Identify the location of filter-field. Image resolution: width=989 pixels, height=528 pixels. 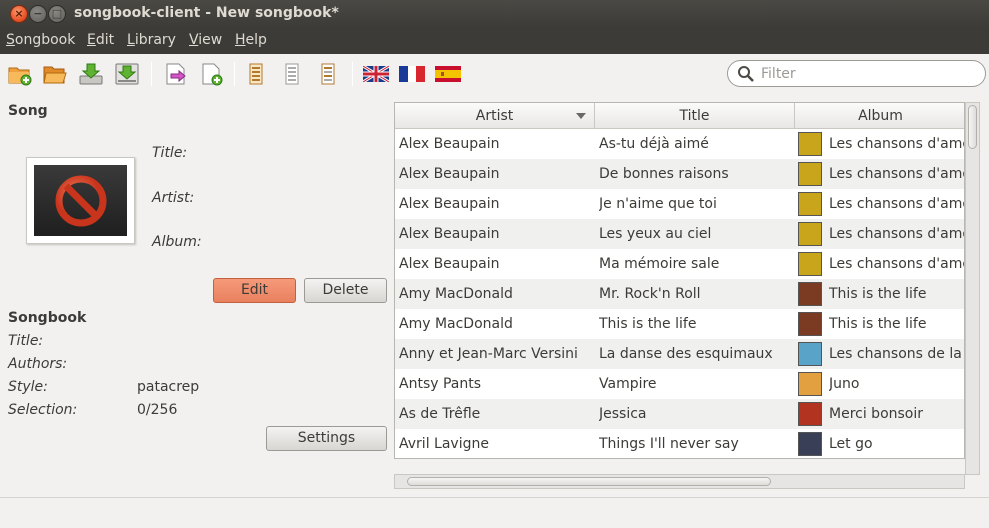
(856, 73).